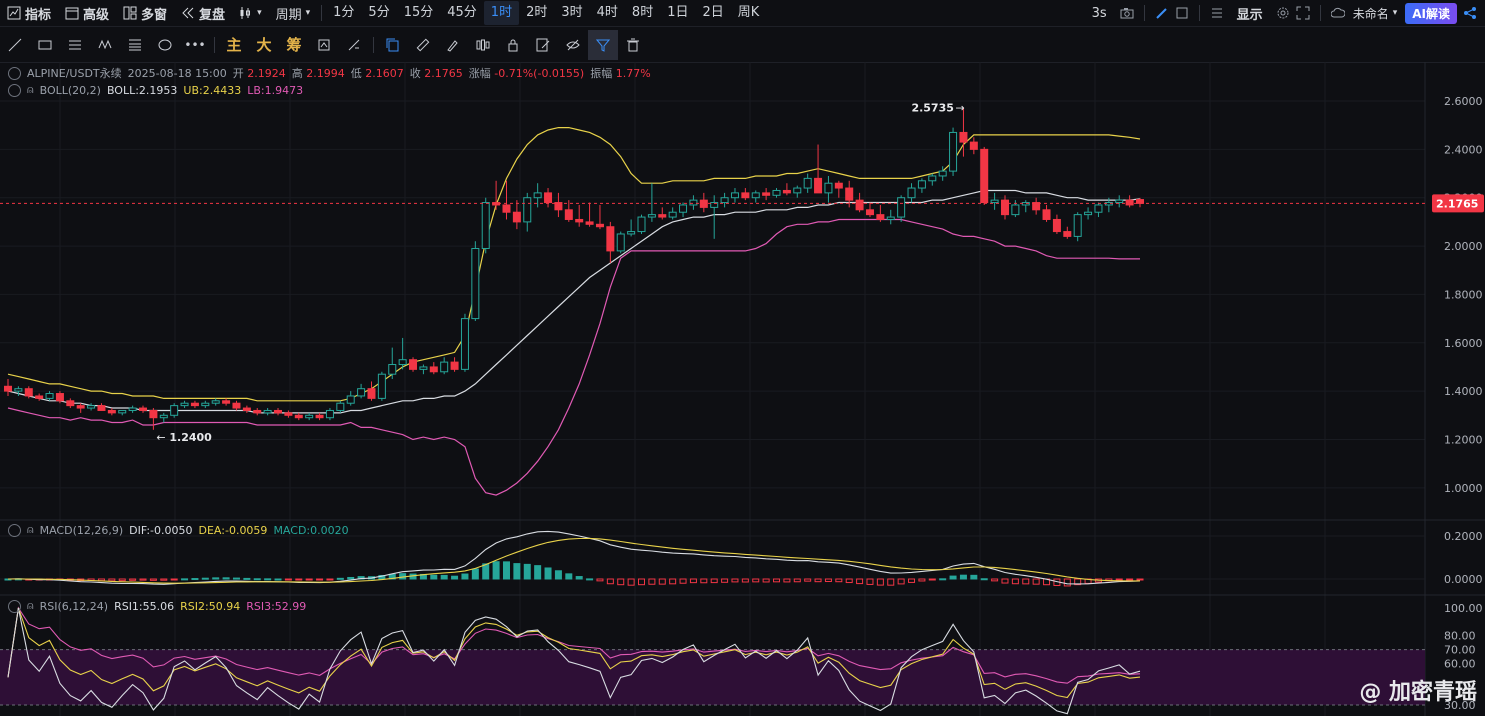 The width and height of the screenshot is (1485, 716). What do you see at coordinates (633, 45) in the screenshot?
I see `delete-tool` at bounding box center [633, 45].